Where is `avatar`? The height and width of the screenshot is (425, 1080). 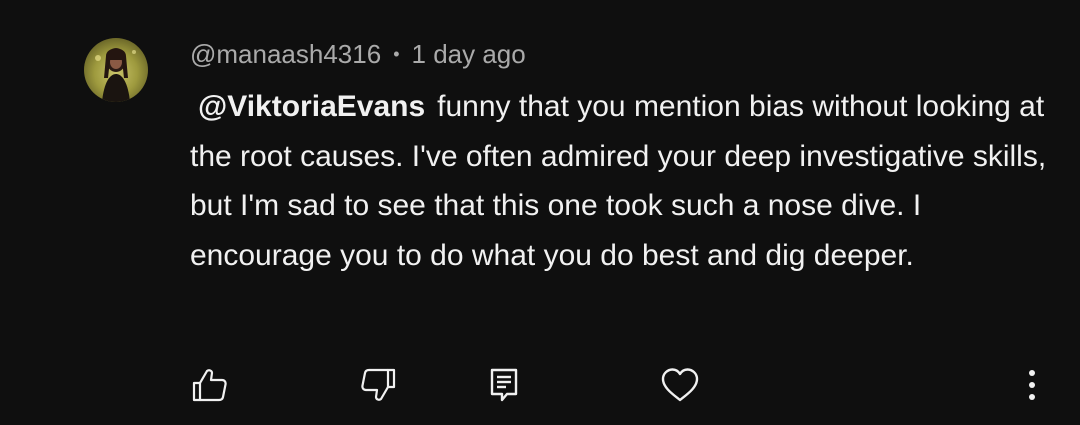
avatar is located at coordinates (116, 70).